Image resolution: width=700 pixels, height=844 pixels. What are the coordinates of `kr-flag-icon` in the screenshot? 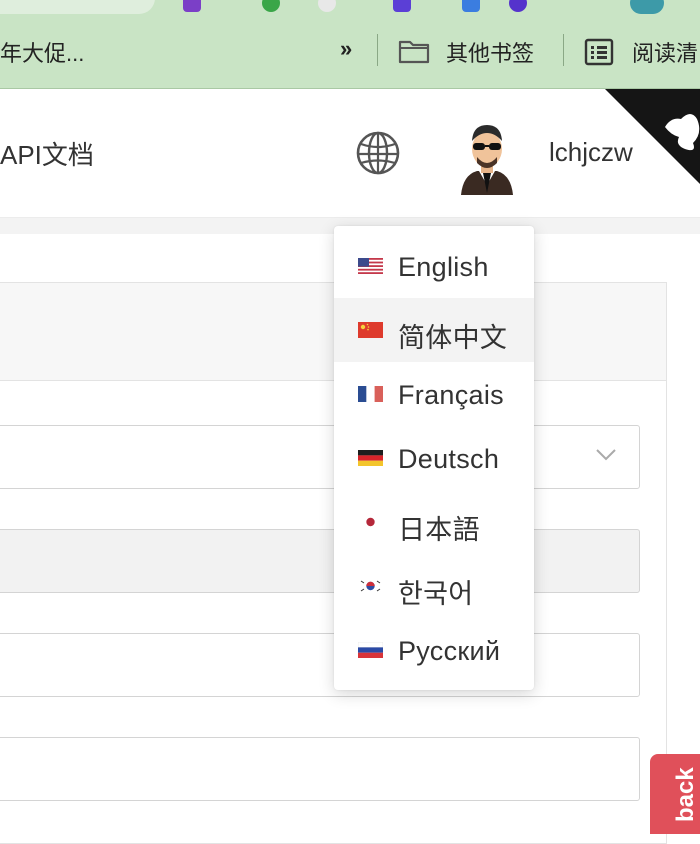 It's located at (370, 586).